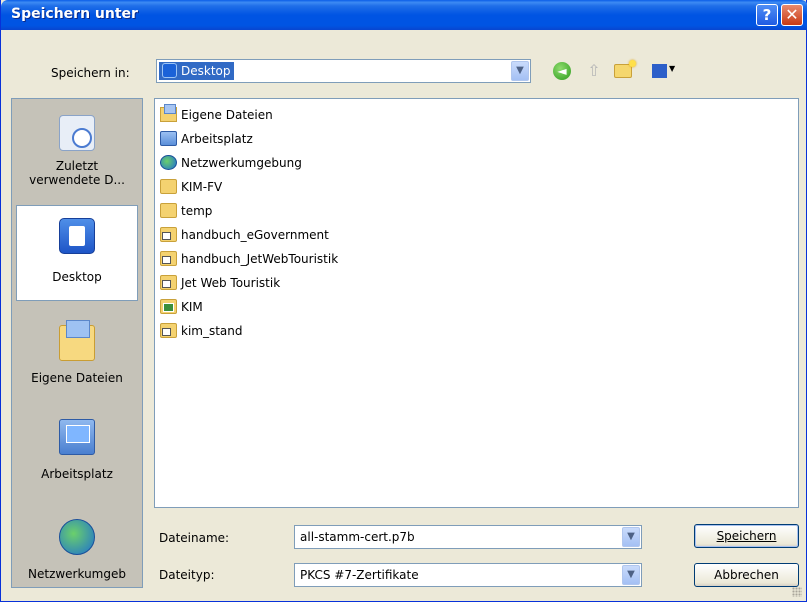 This screenshot has height=602, width=807. I want to click on place-my-computer: Arbeitsplatz, so click(77, 454).